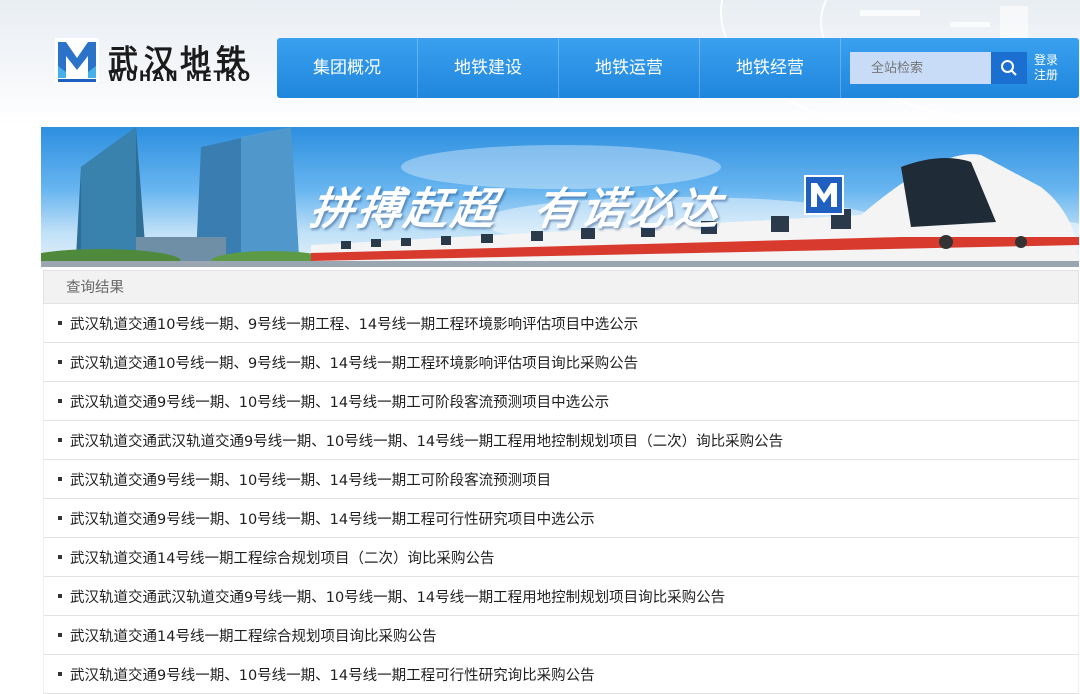 The image size is (1080, 694). I want to click on search-icon, so click(1009, 68).